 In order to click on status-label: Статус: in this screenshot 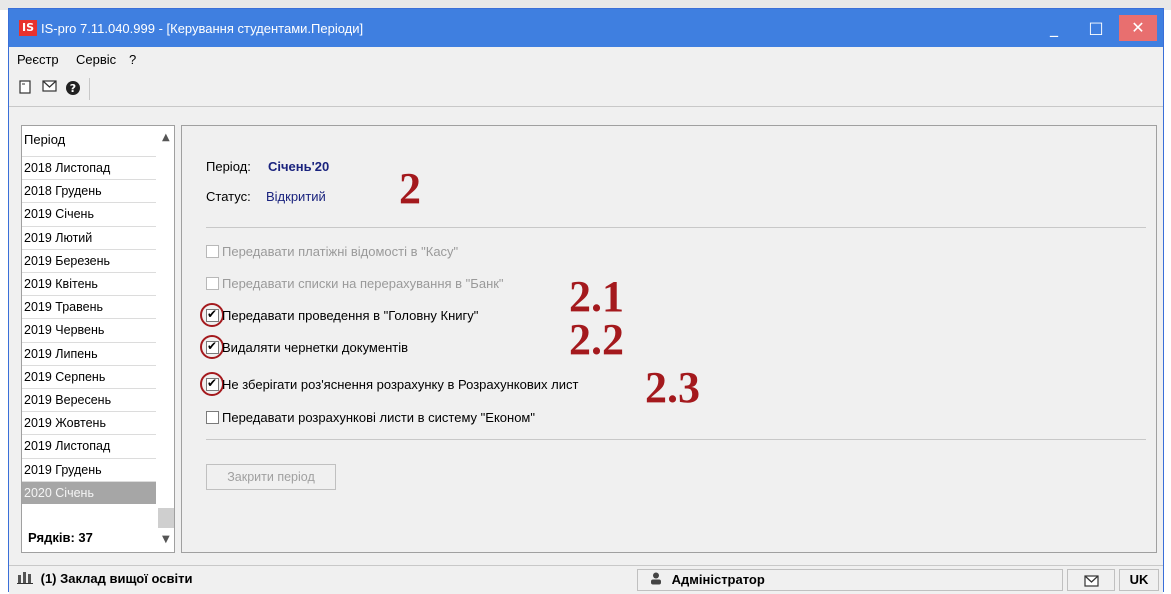, I will do `click(228, 196)`.